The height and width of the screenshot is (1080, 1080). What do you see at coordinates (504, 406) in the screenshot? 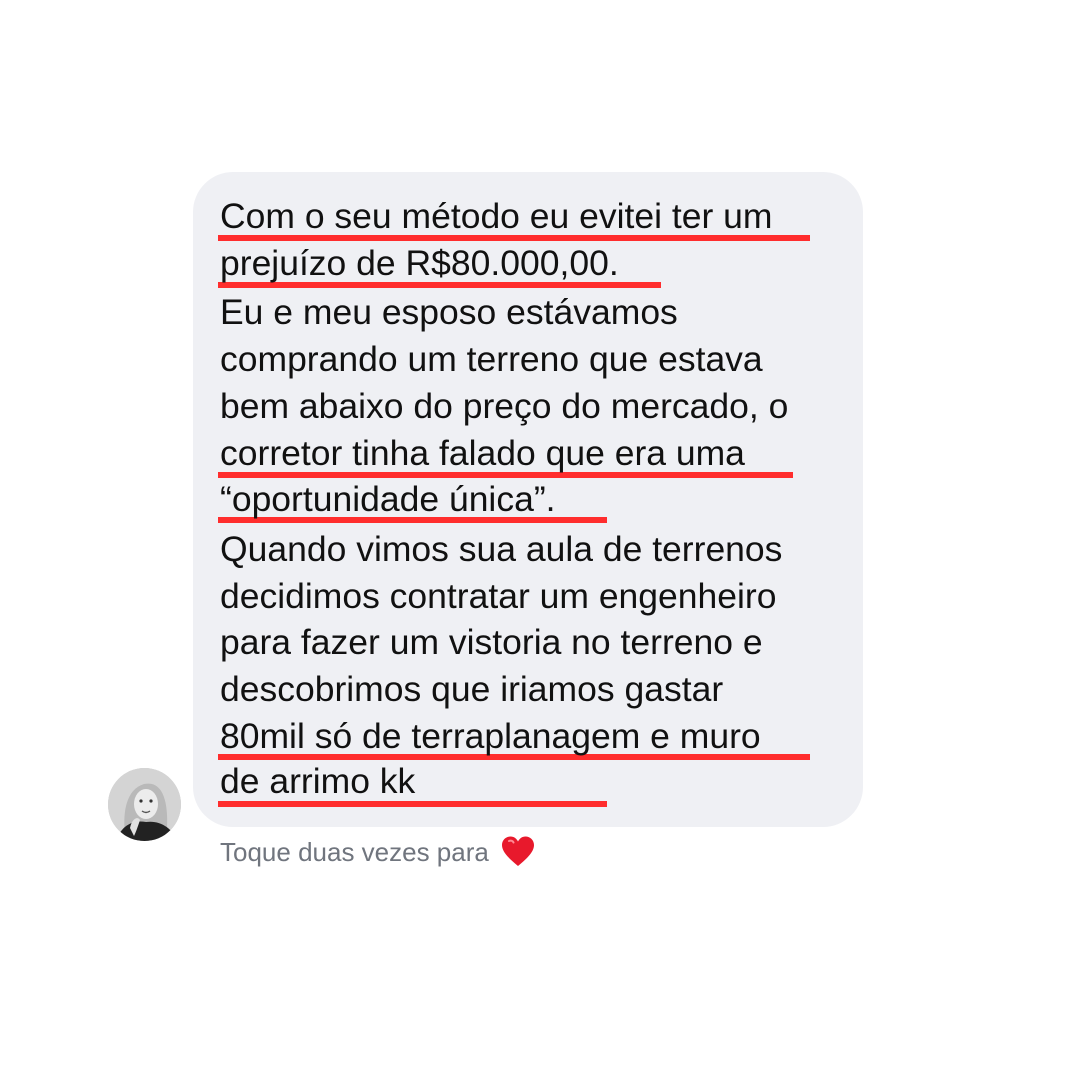
I see `message-line: bem abaixo do preço do mercado, o` at bounding box center [504, 406].